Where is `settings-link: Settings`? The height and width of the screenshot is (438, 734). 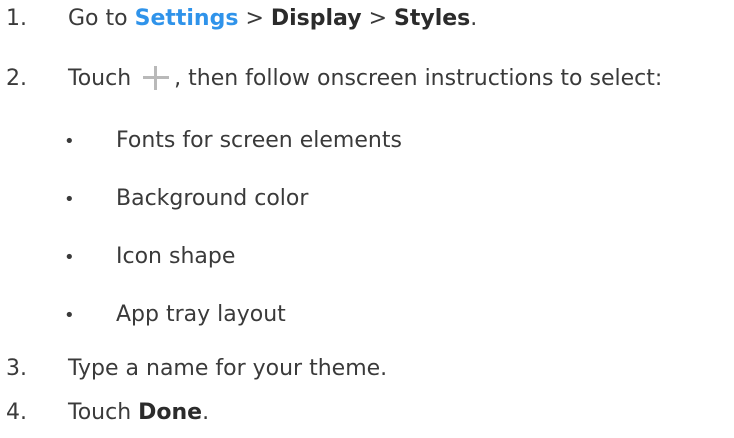 settings-link: Settings is located at coordinates (187, 18).